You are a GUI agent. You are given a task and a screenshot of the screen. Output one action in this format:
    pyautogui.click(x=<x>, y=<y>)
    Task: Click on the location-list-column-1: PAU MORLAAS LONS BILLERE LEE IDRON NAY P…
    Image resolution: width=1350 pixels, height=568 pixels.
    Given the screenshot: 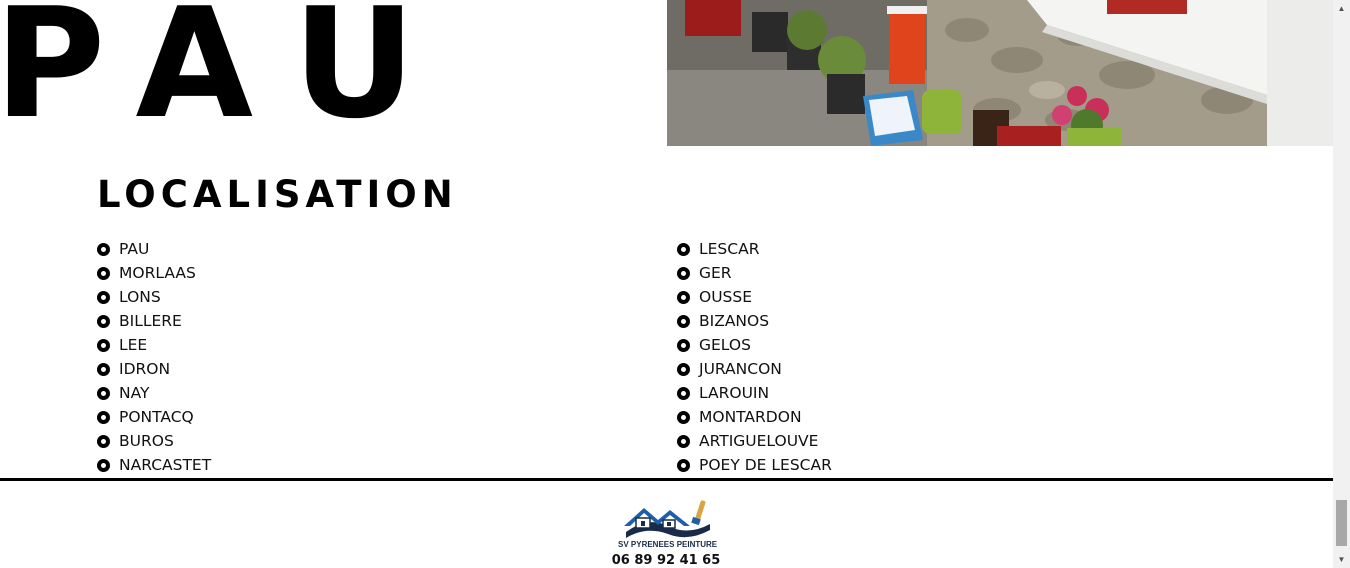 What is the action you would take?
    pyautogui.click(x=154, y=357)
    